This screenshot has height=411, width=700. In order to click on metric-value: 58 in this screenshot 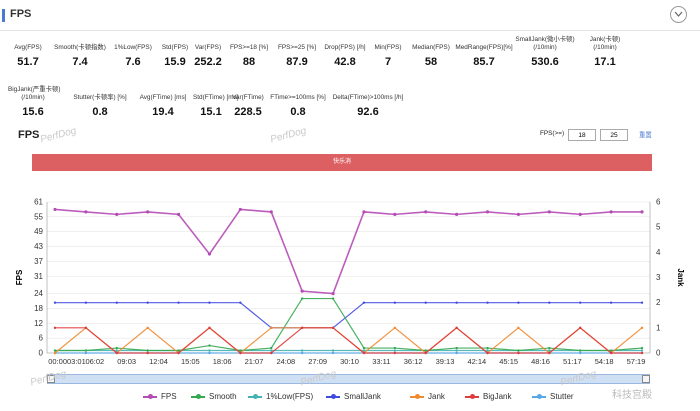, I will do `click(431, 62)`.